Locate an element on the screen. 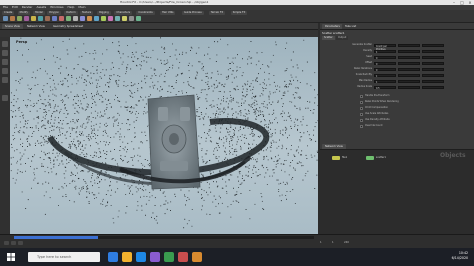 Image resolution: width=474 pixels, height=266 pixels. shelf-tab-polygon: Polygon is located at coordinates (54, 13).